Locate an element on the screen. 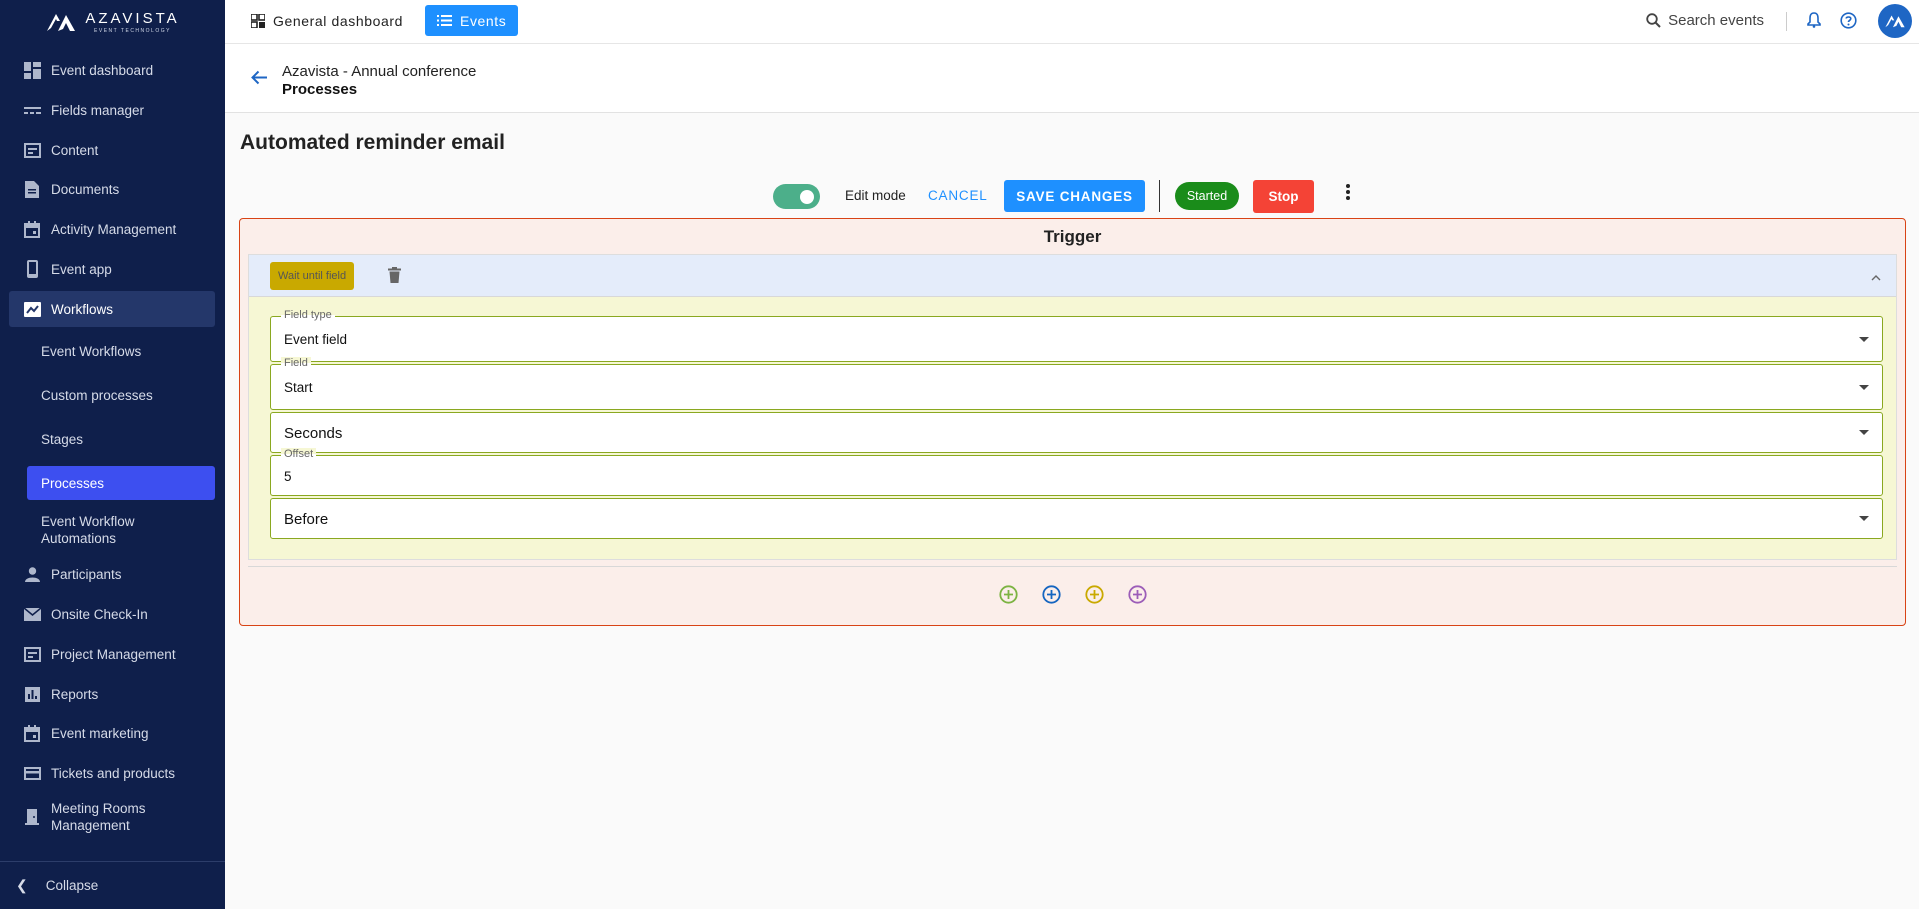 The width and height of the screenshot is (1919, 909). sidebar-item-event-dashboard: Event dashboard is located at coordinates (112, 71).